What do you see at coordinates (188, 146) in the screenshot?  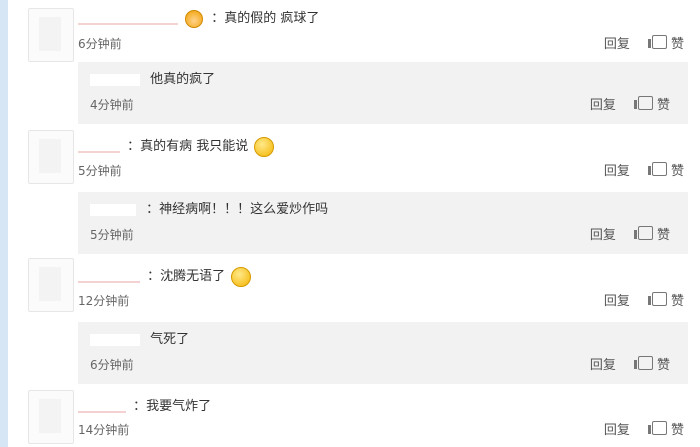 I see `comment-text: ：真的有病 我只能说` at bounding box center [188, 146].